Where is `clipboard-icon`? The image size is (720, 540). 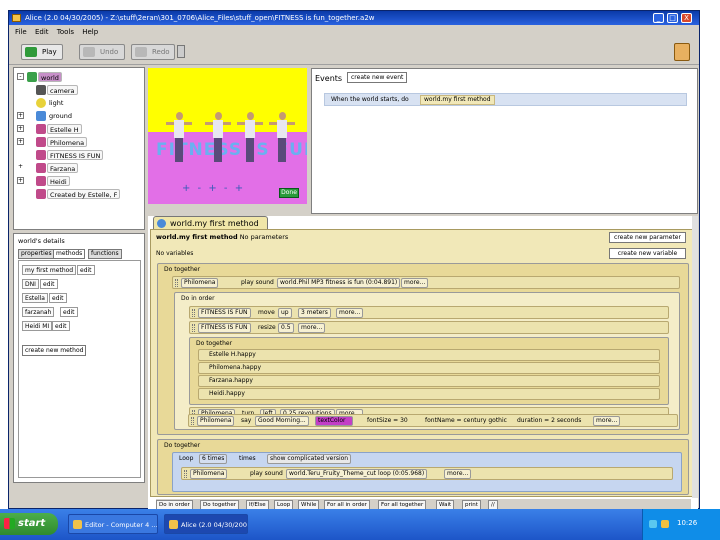
clipboard-icon is located at coordinates (682, 52).